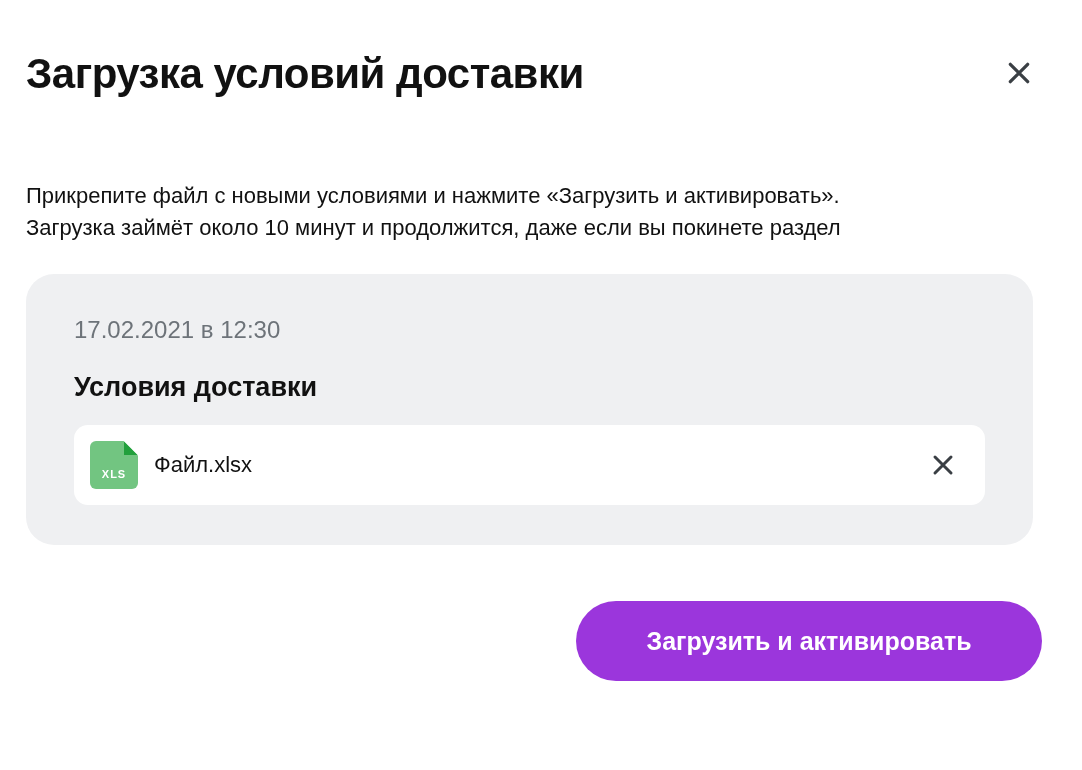 The image size is (1082, 770). Describe the element at coordinates (178, 330) in the screenshot. I see `upload-date: 17.02.2021 в 12:30` at that location.